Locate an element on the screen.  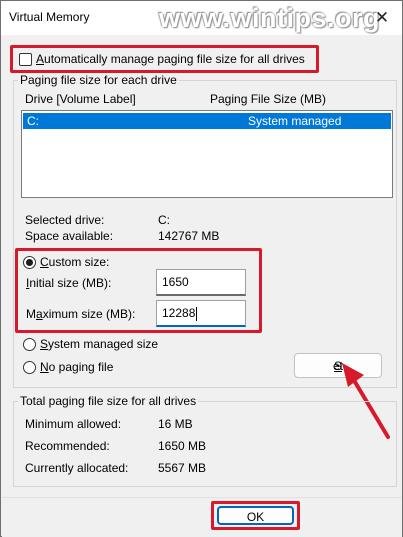
drive-letter: C: is located at coordinates (33, 121).